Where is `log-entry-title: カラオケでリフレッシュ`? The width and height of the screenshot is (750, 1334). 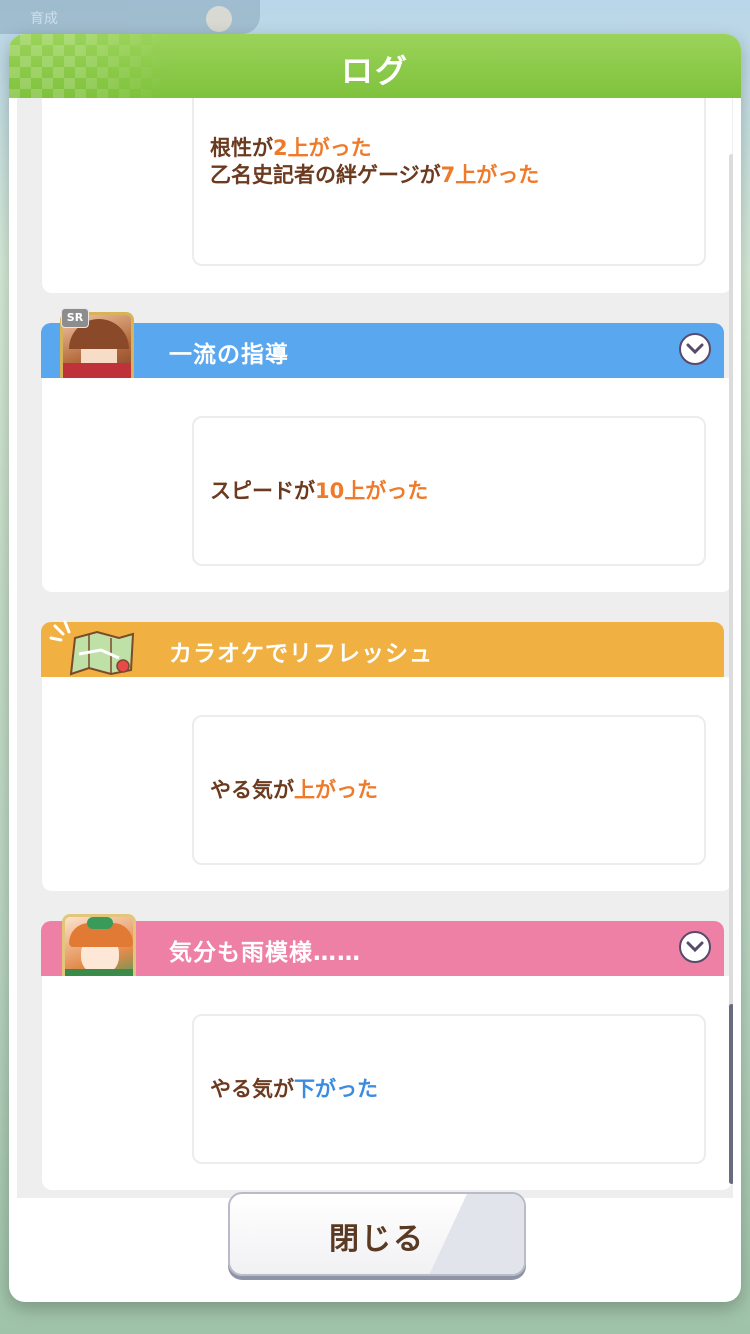 log-entry-title: カラオケでリフレッシュ is located at coordinates (301, 654).